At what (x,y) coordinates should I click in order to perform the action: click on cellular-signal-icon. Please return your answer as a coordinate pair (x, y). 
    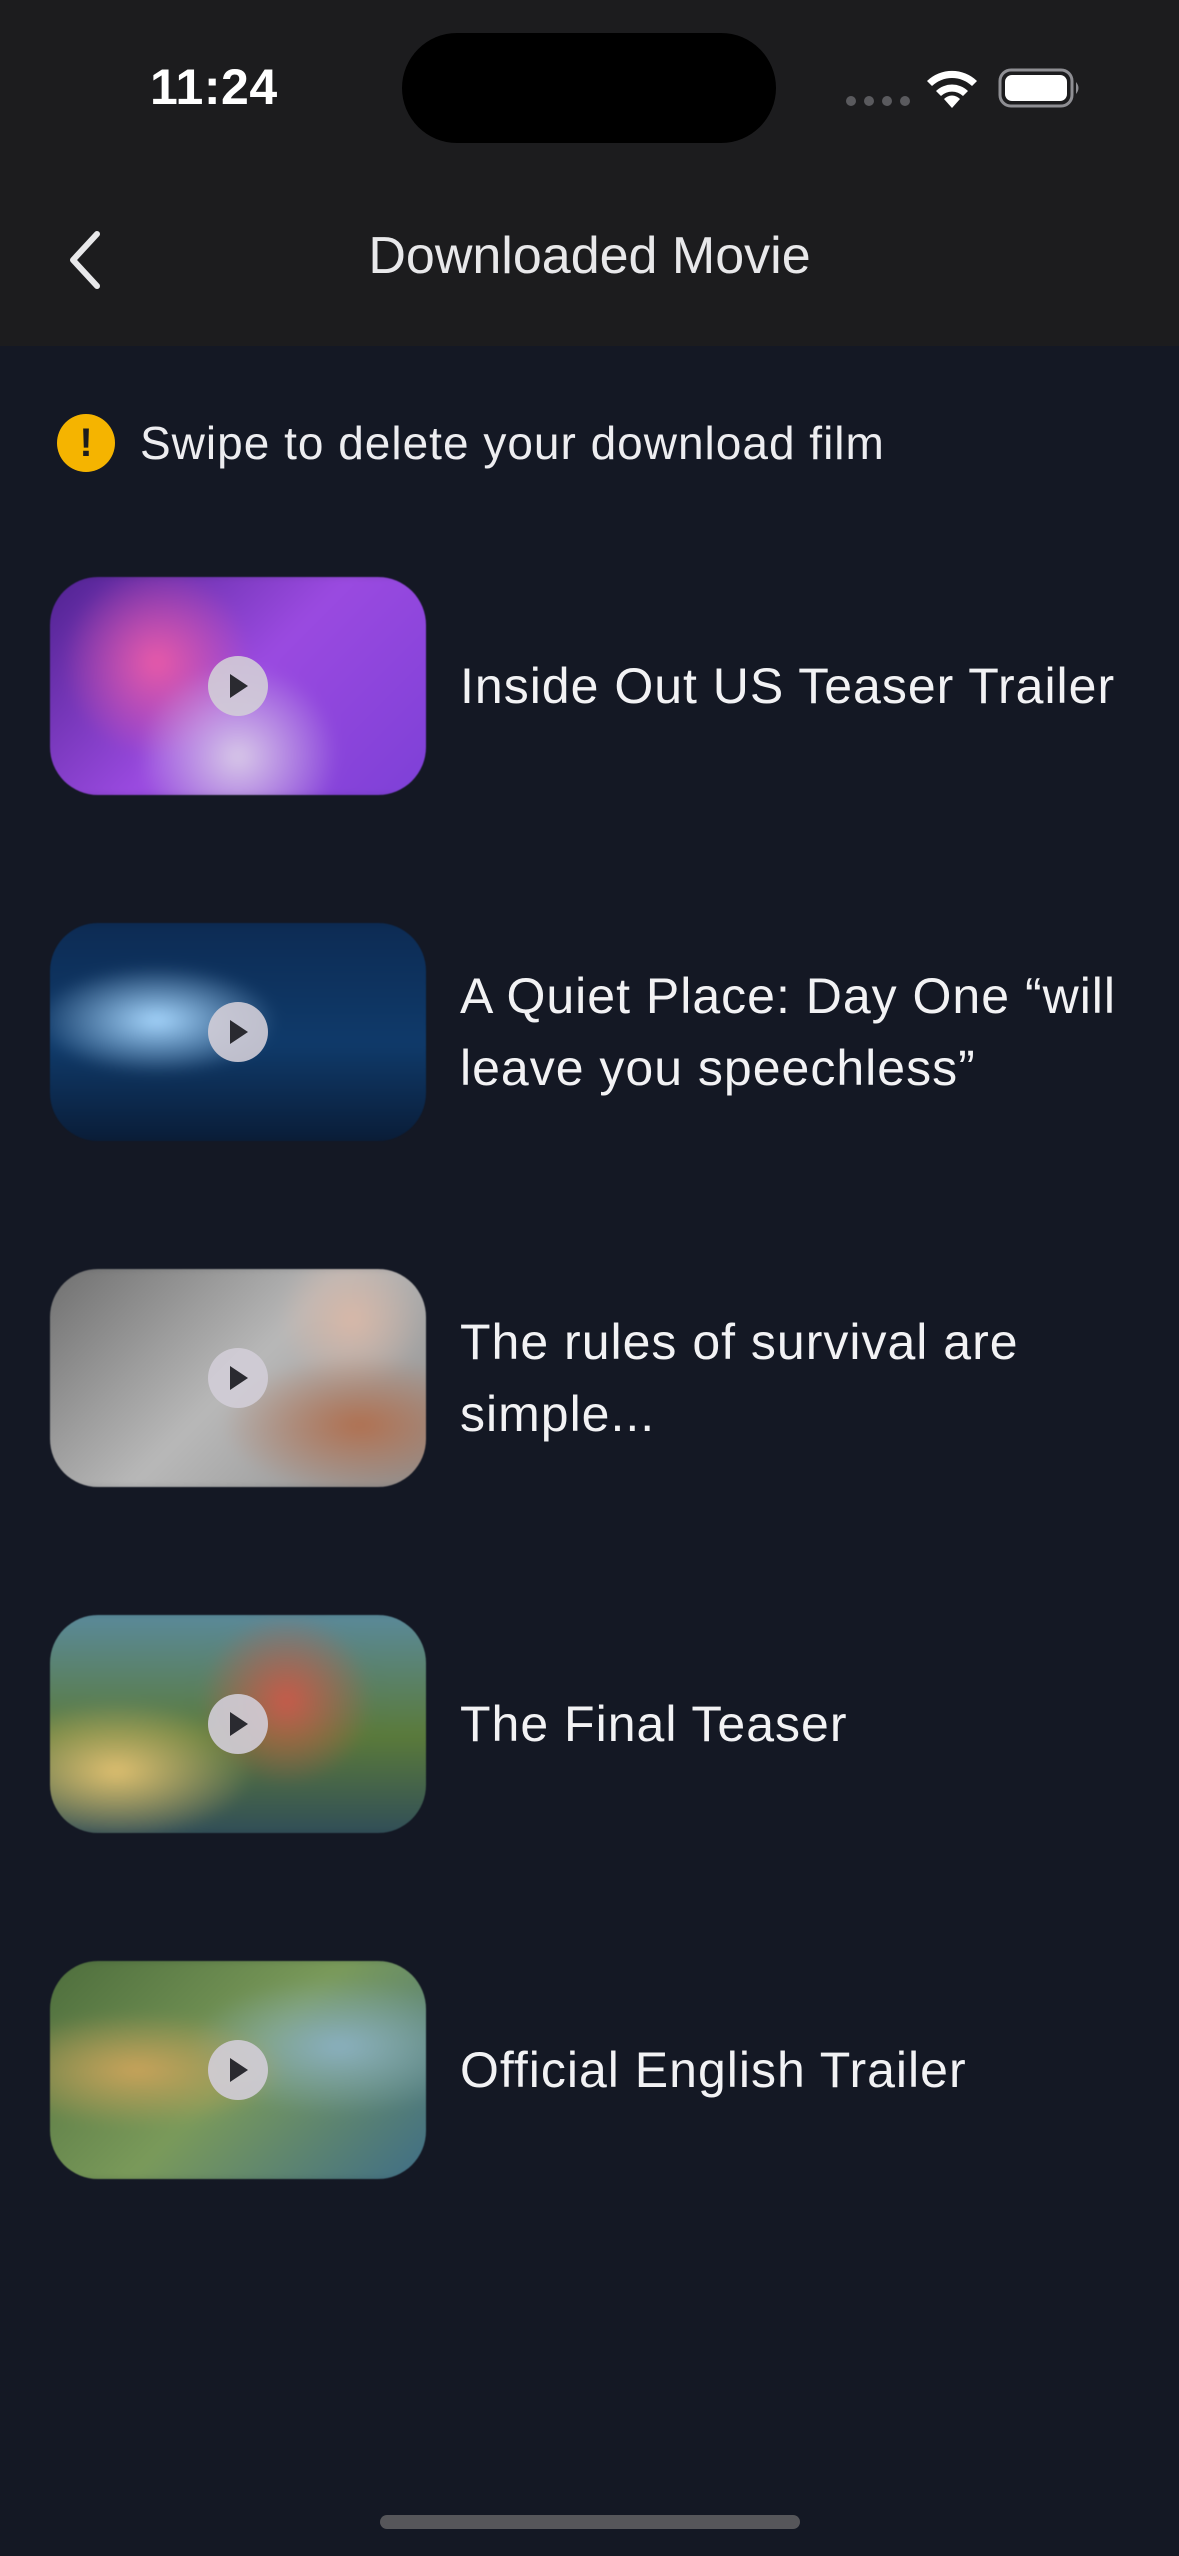
    Looking at the image, I should click on (878, 101).